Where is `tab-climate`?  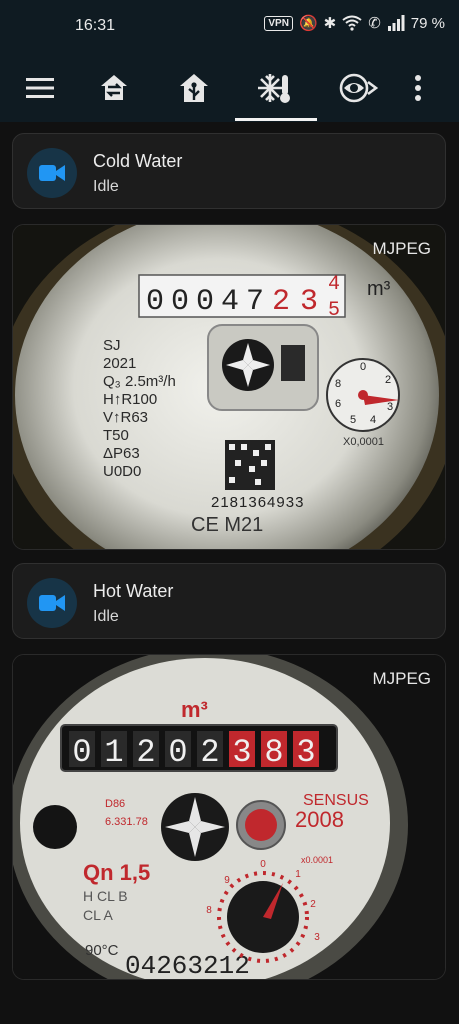
tab-climate is located at coordinates (274, 88).